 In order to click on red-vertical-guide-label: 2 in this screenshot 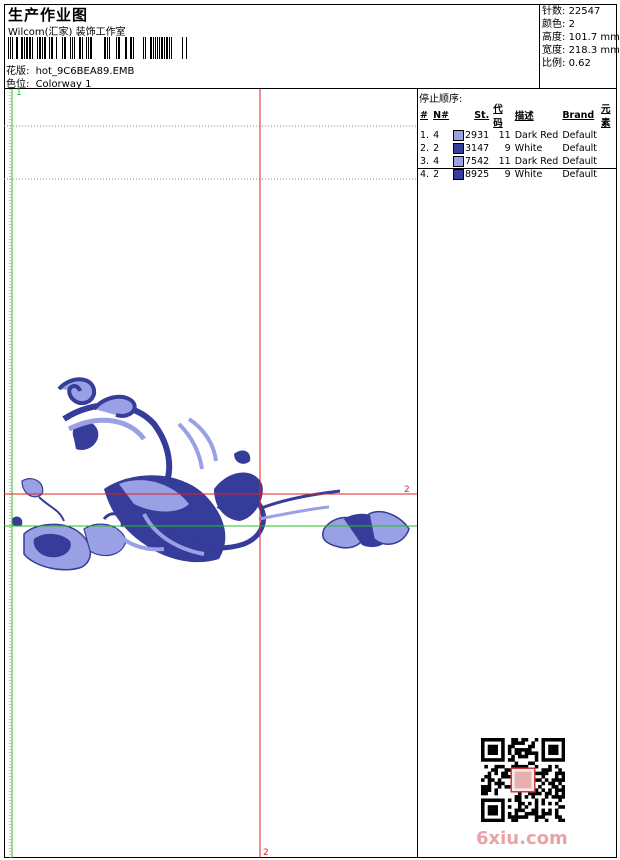, I will do `click(266, 853)`.